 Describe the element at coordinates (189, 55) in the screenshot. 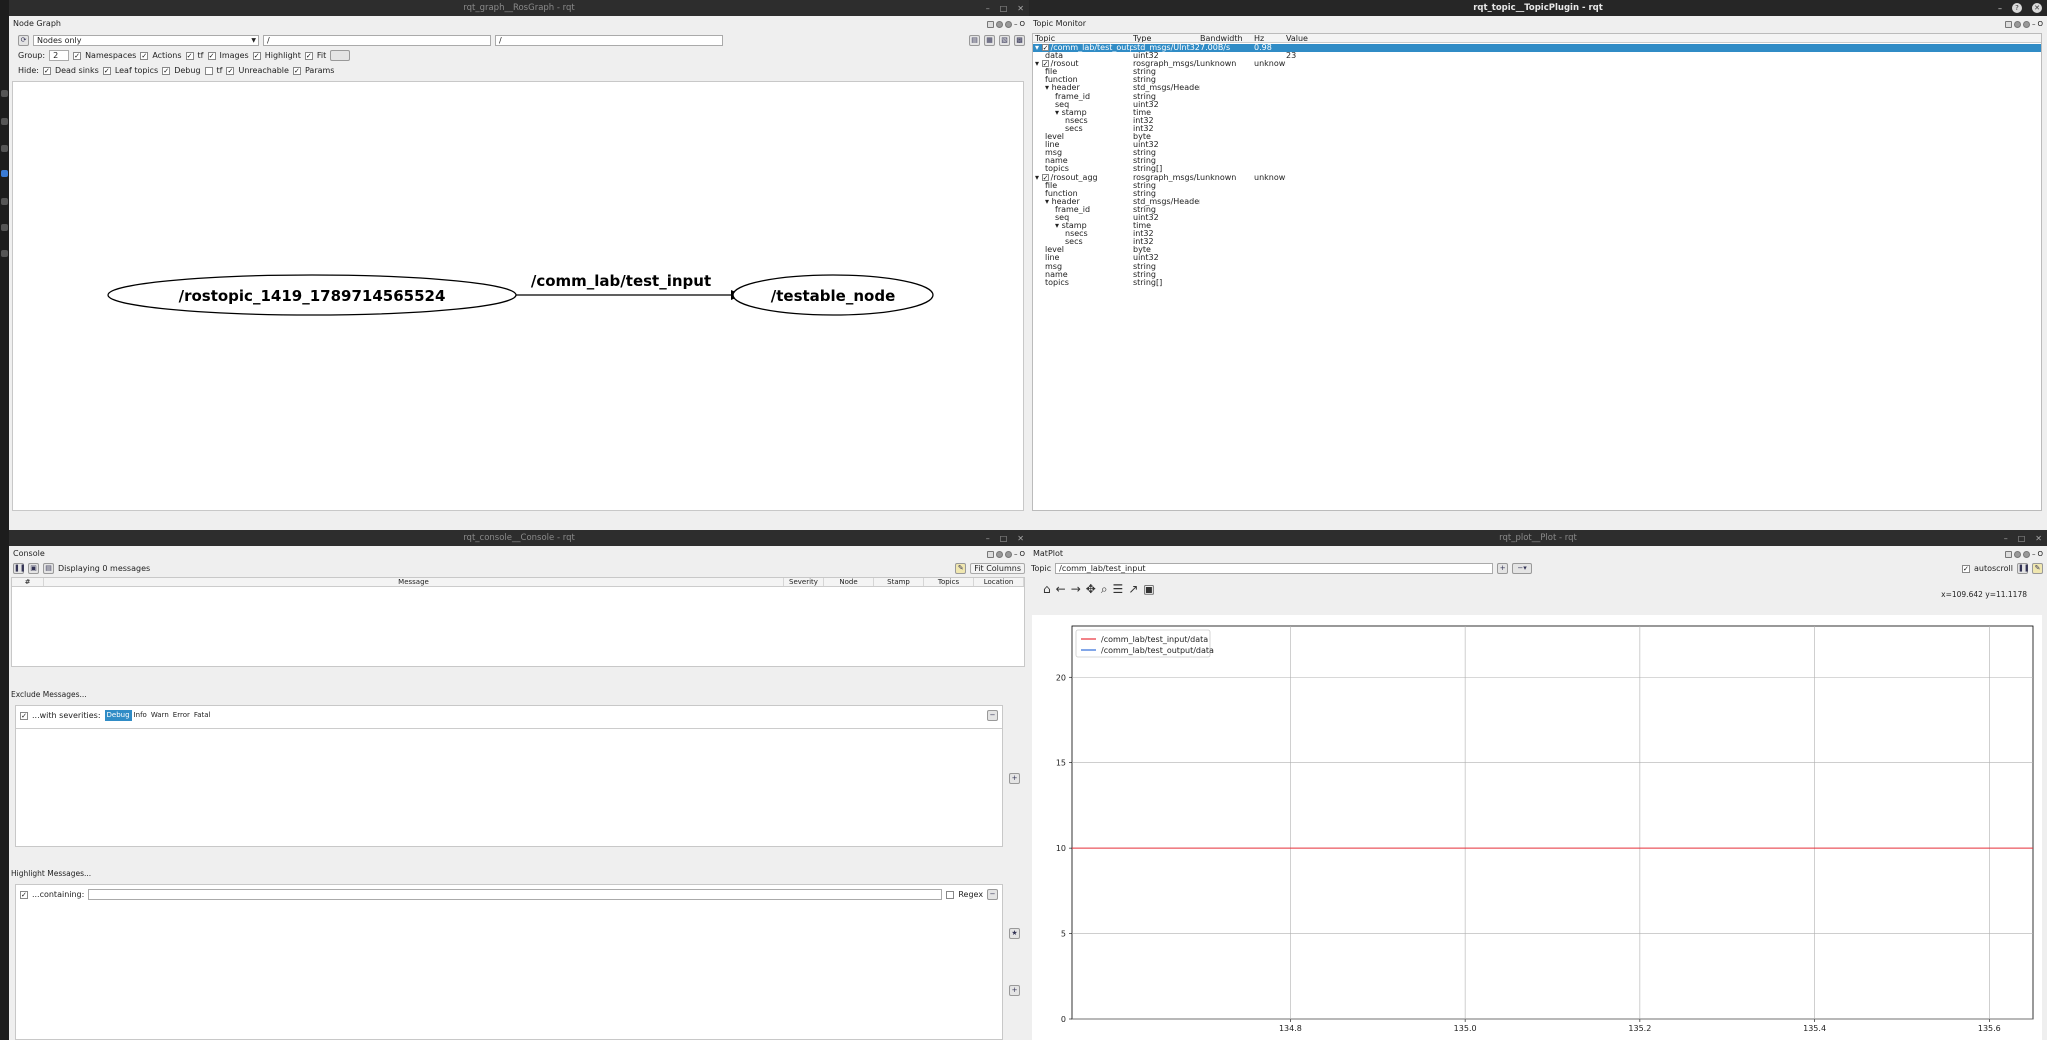

I see `tf-checkbox: ✓` at that location.